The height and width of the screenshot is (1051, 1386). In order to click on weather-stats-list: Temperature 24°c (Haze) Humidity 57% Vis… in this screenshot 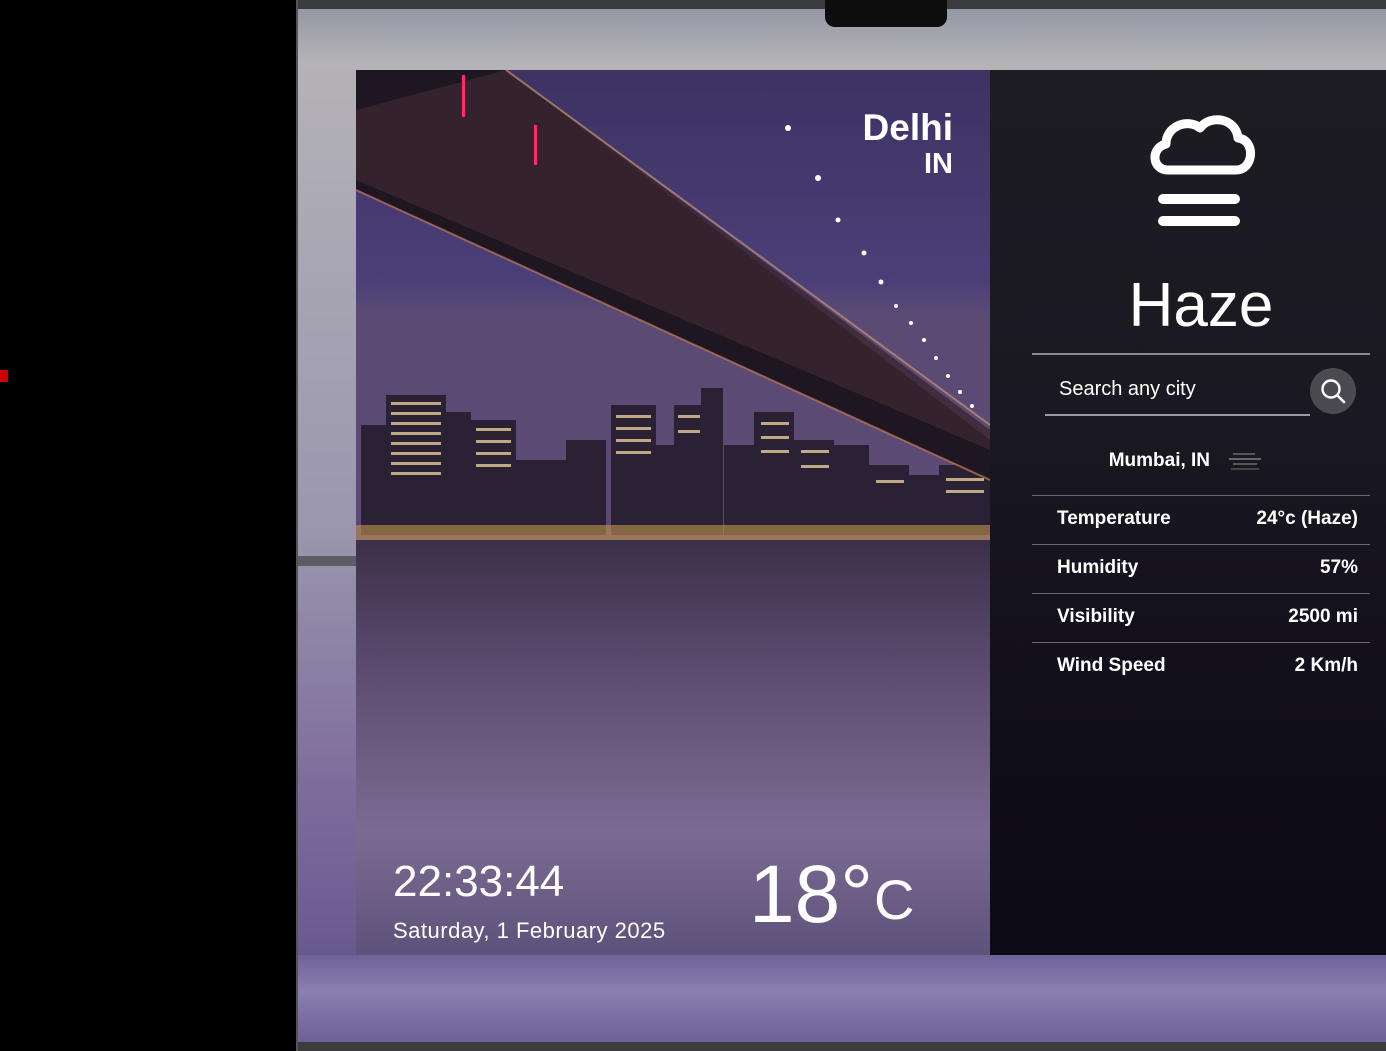, I will do `click(1201, 593)`.